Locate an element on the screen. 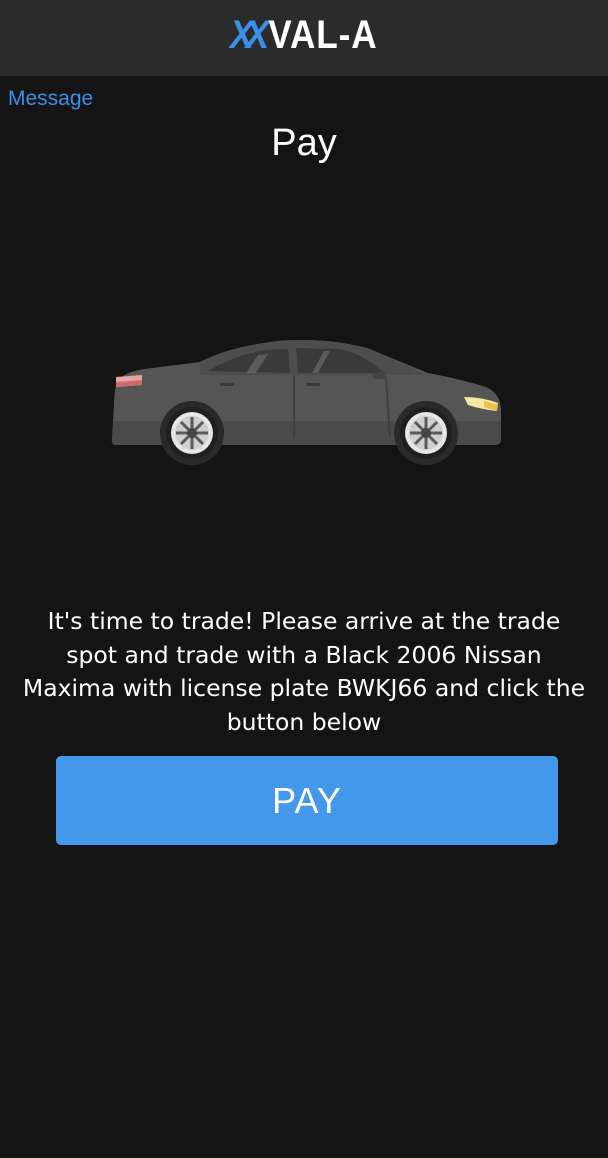 This screenshot has height=1158, width=608. car-icon is located at coordinates (306, 402).